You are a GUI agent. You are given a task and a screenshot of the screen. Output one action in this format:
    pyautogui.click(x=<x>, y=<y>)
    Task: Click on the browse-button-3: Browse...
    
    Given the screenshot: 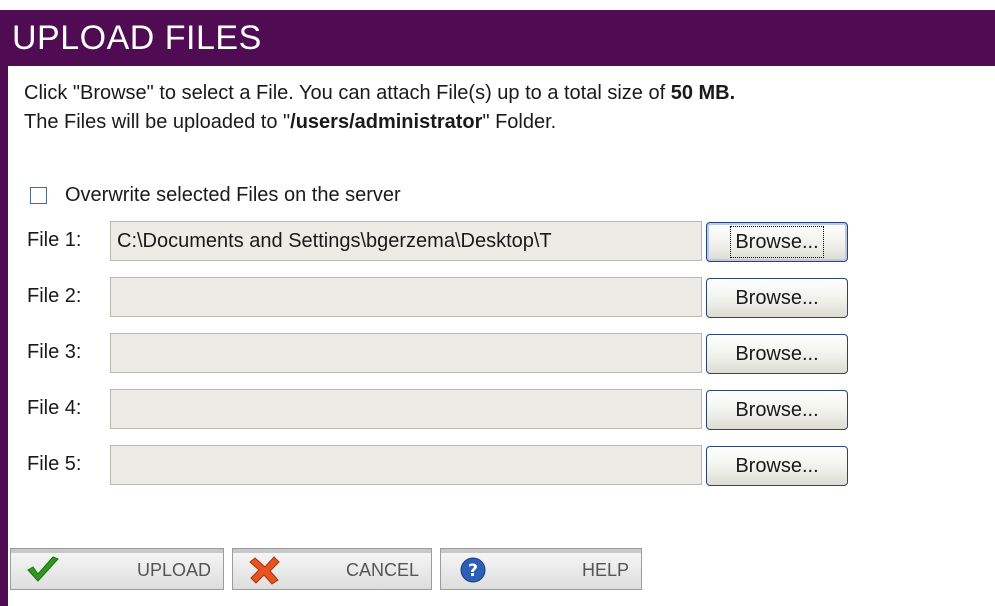 What is the action you would take?
    pyautogui.click(x=777, y=354)
    